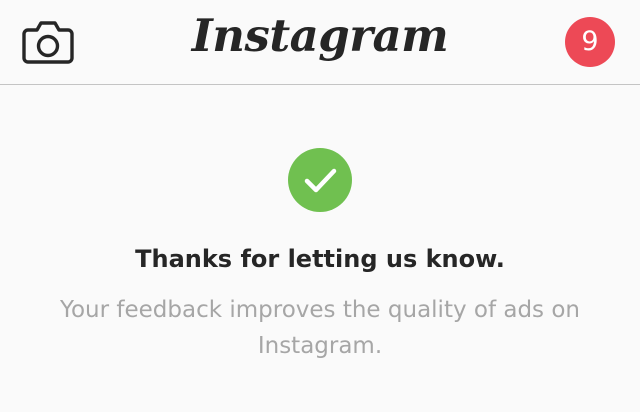 The width and height of the screenshot is (640, 412). Describe the element at coordinates (590, 42) in the screenshot. I see `notification-badge: 9` at that location.